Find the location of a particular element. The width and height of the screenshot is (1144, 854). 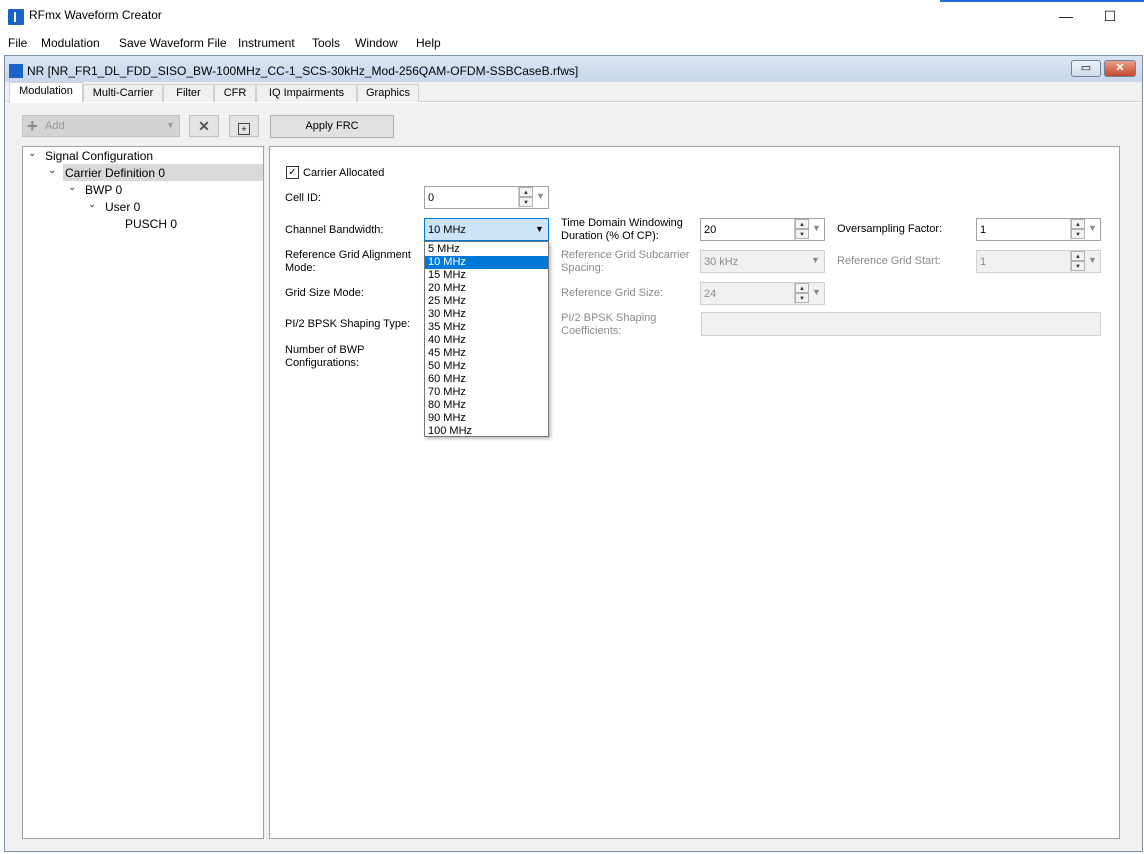

channel-bandwidth-option: 15 MHz is located at coordinates (486, 275).